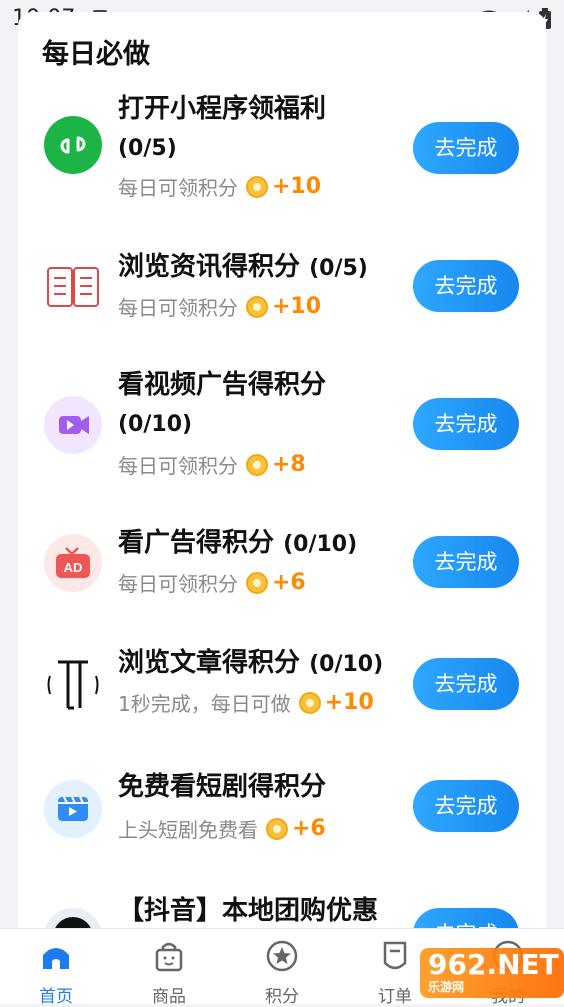  I want to click on task-subtitle-row: 每日可领积分 +6, so click(212, 582).